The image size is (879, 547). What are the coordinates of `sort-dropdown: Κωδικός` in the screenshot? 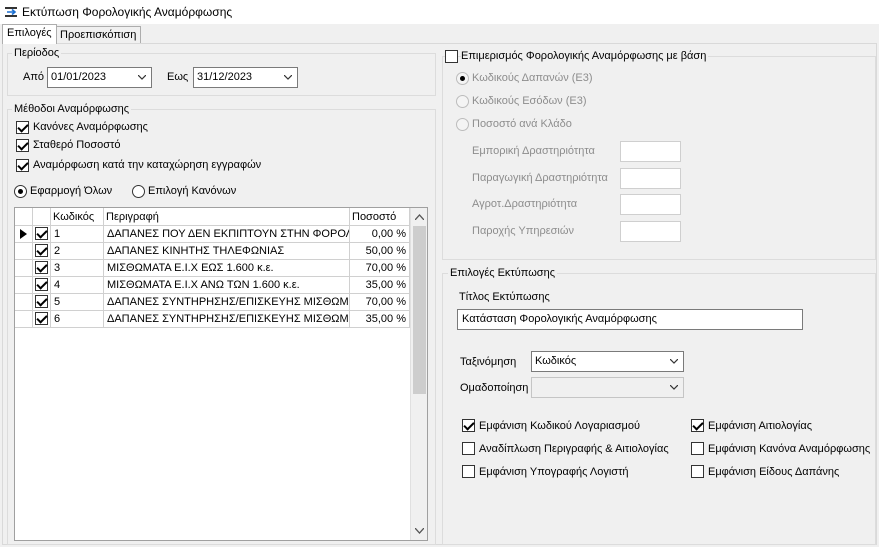 It's located at (607, 361).